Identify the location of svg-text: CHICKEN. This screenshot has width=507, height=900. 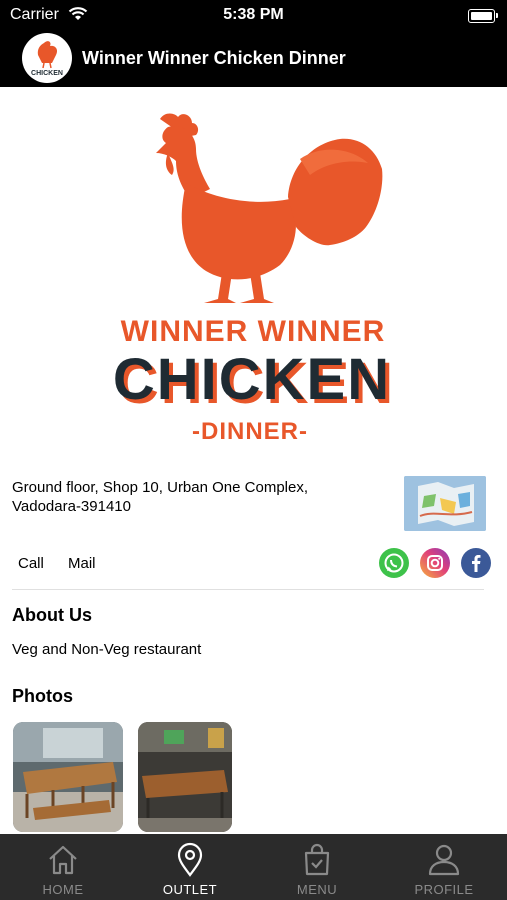
(47, 73).